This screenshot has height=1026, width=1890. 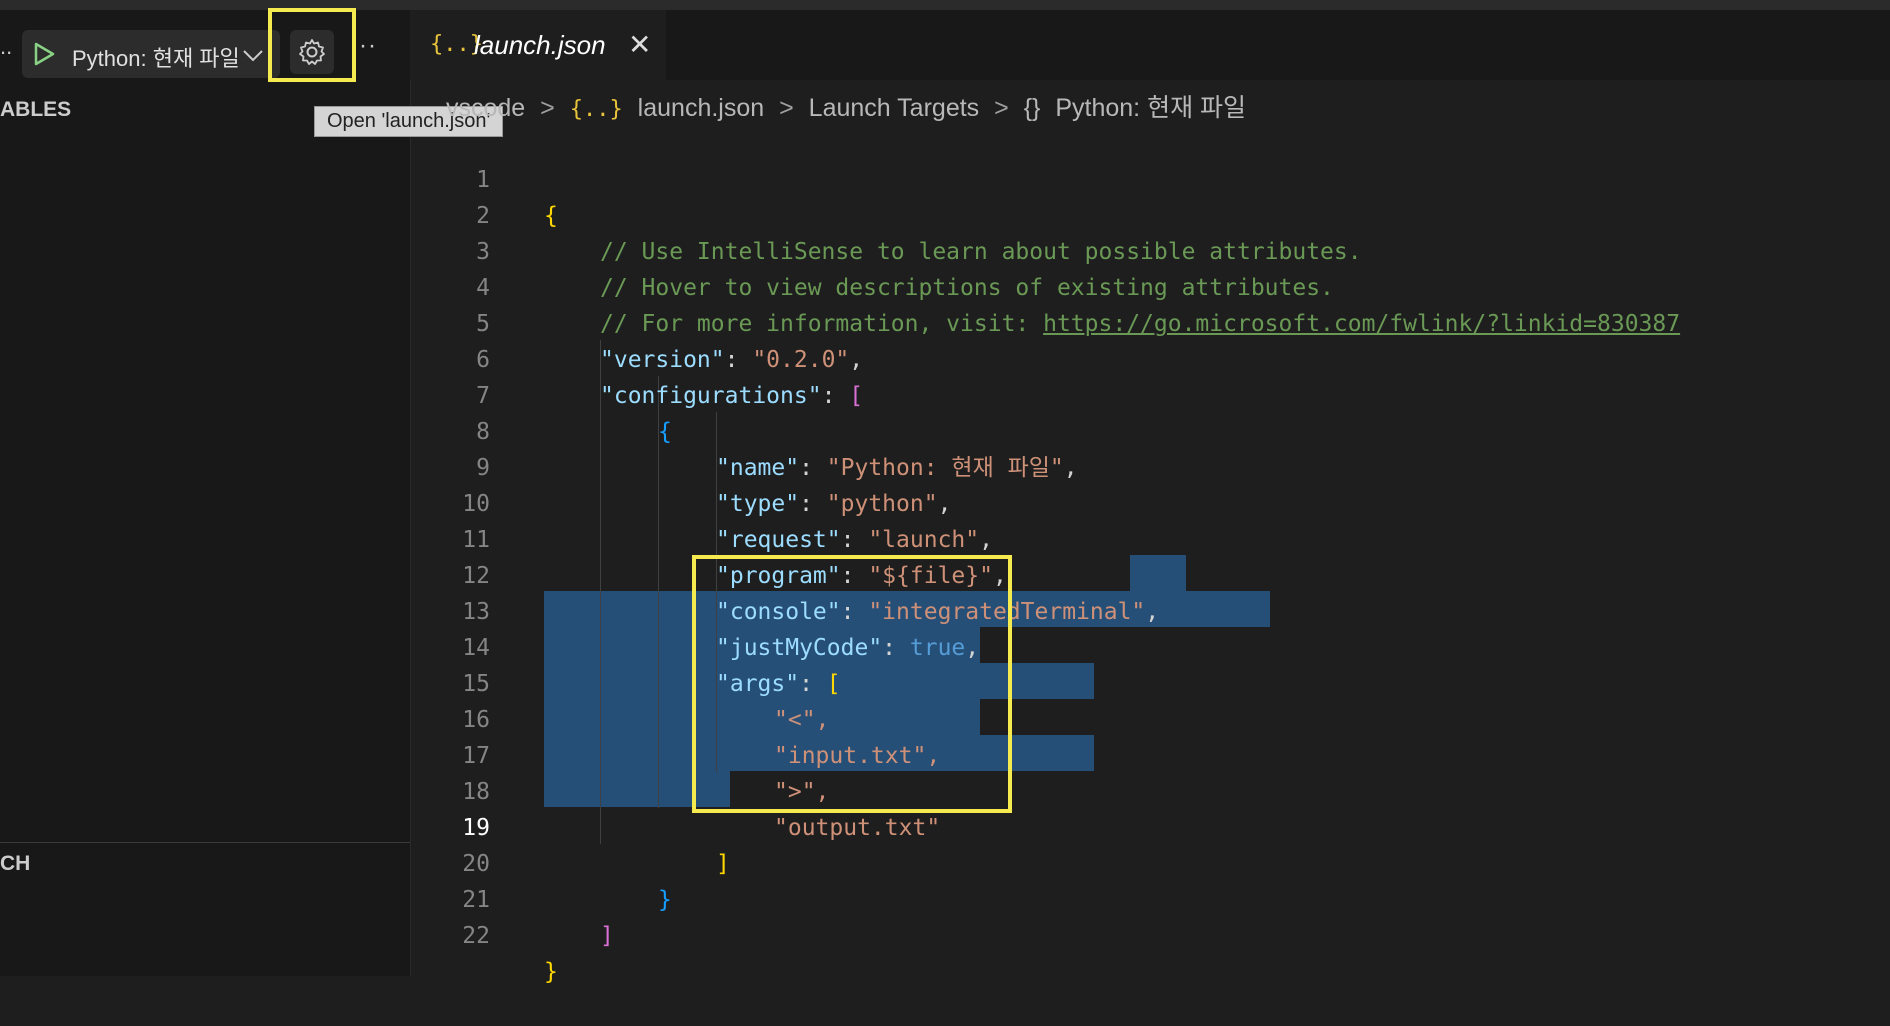 I want to click on code-comment: // For more information, visit:, so click(x=822, y=324).